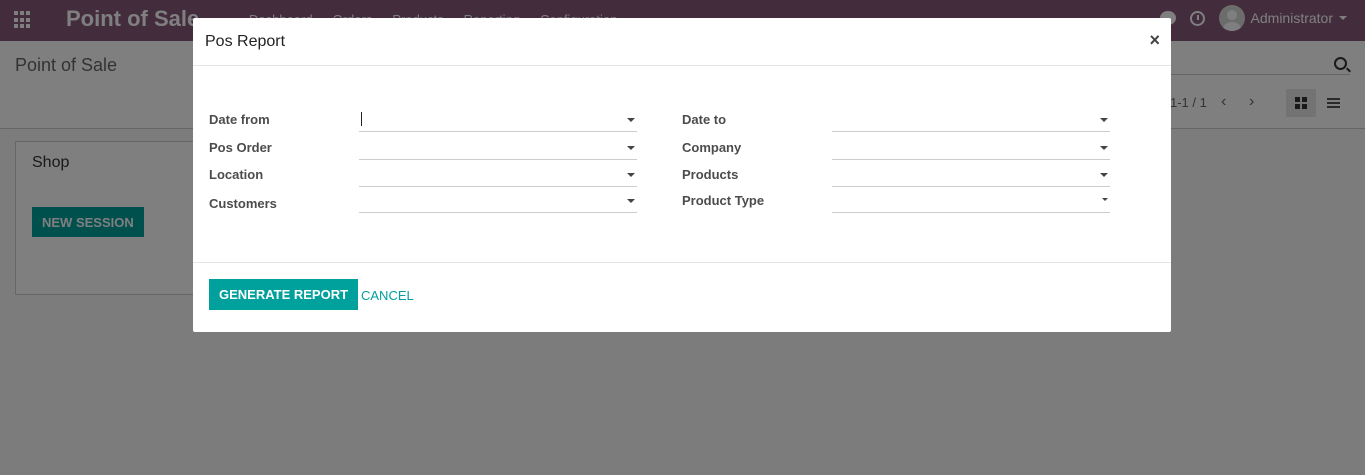 The width and height of the screenshot is (1365, 475). What do you see at coordinates (245, 41) in the screenshot?
I see `dialog-title: Pos Report` at bounding box center [245, 41].